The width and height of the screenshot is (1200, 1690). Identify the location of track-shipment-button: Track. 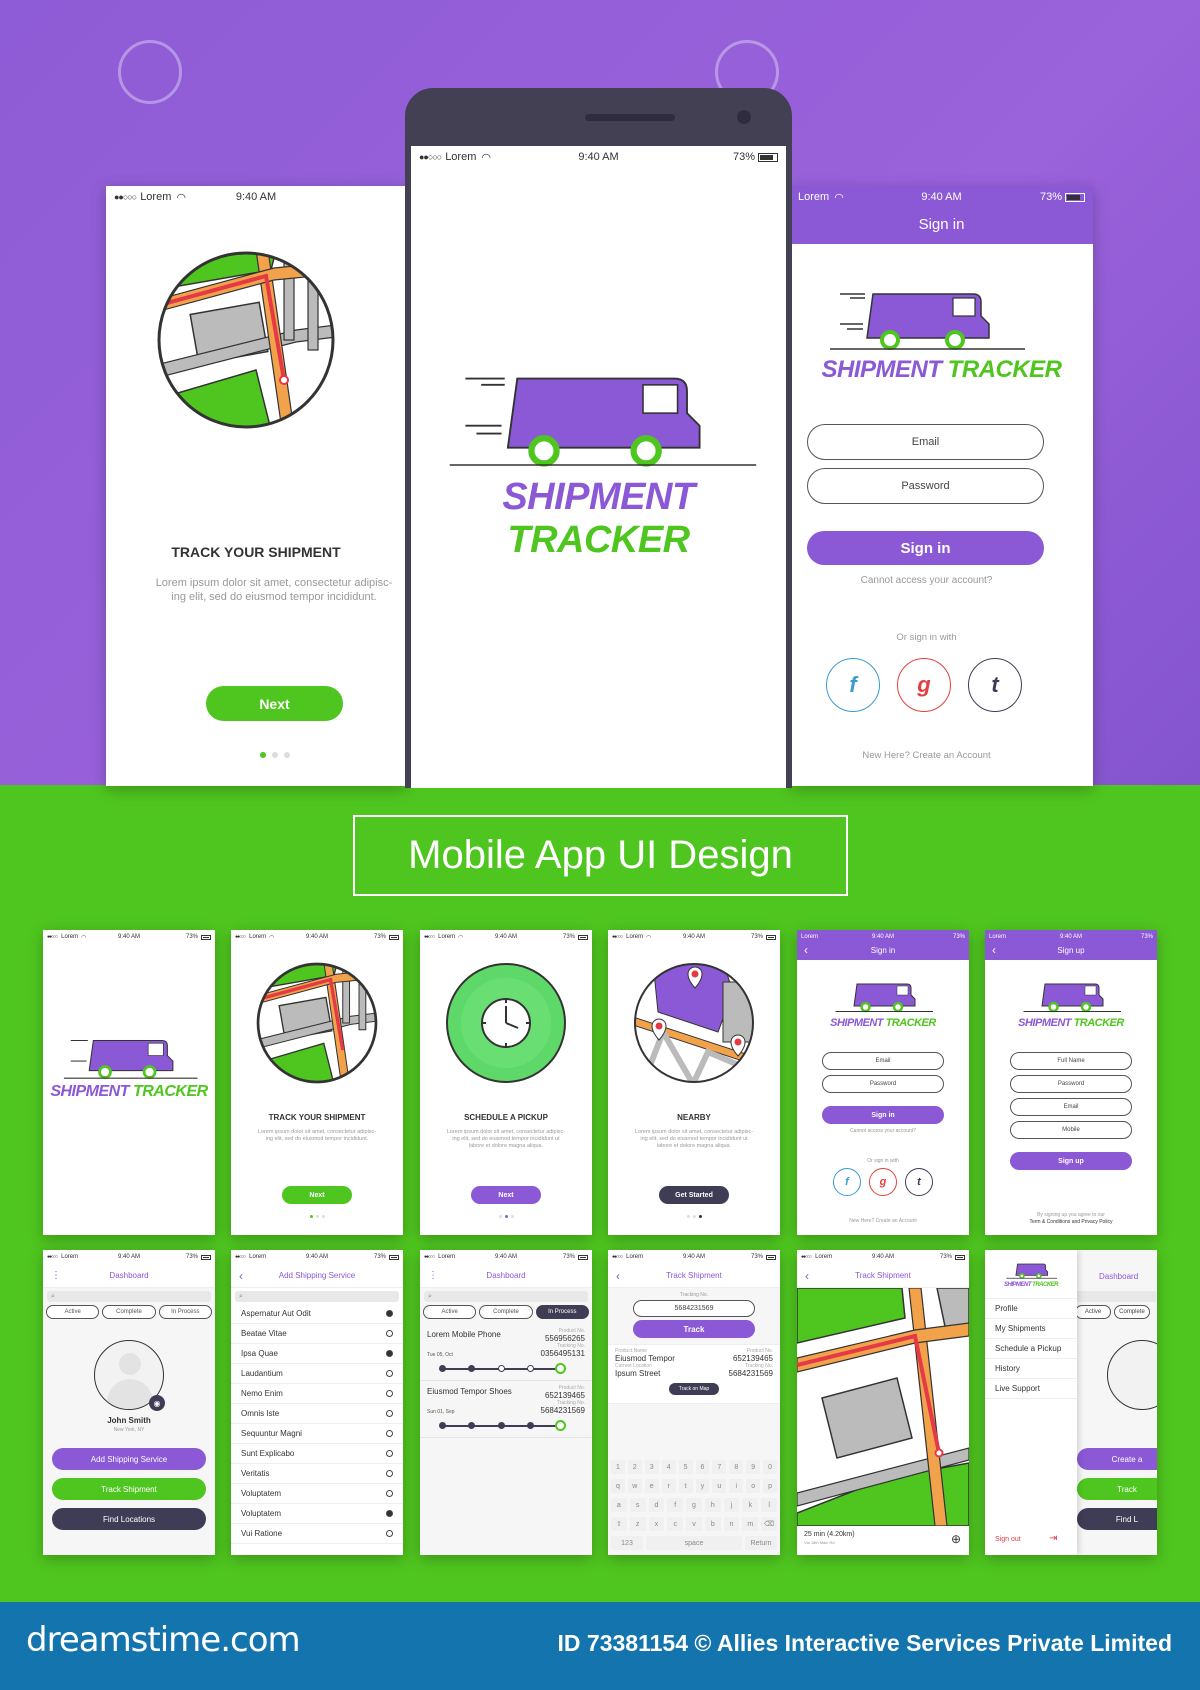
(1117, 1489).